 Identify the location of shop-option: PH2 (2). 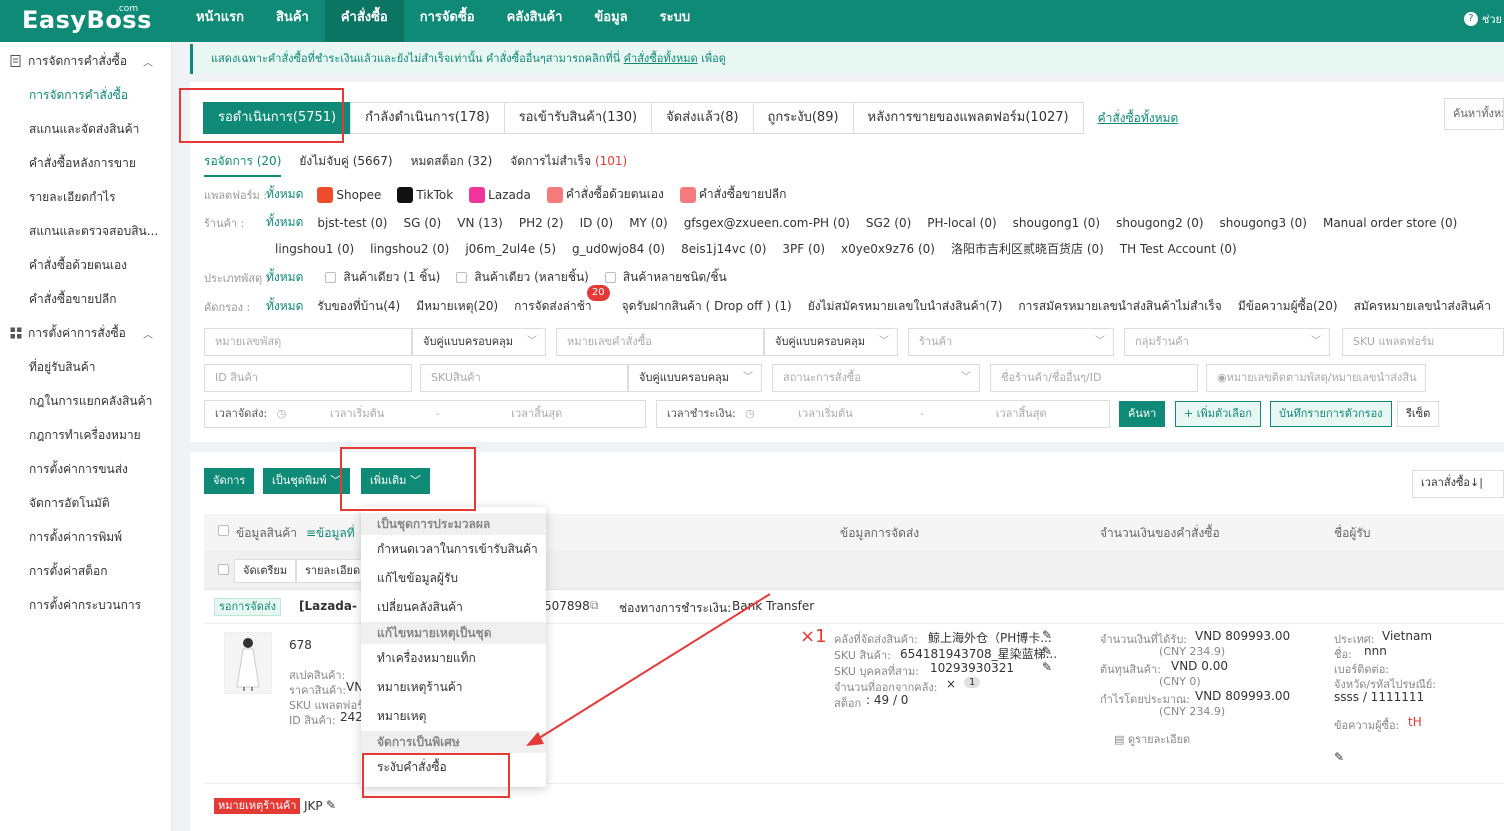
(541, 223).